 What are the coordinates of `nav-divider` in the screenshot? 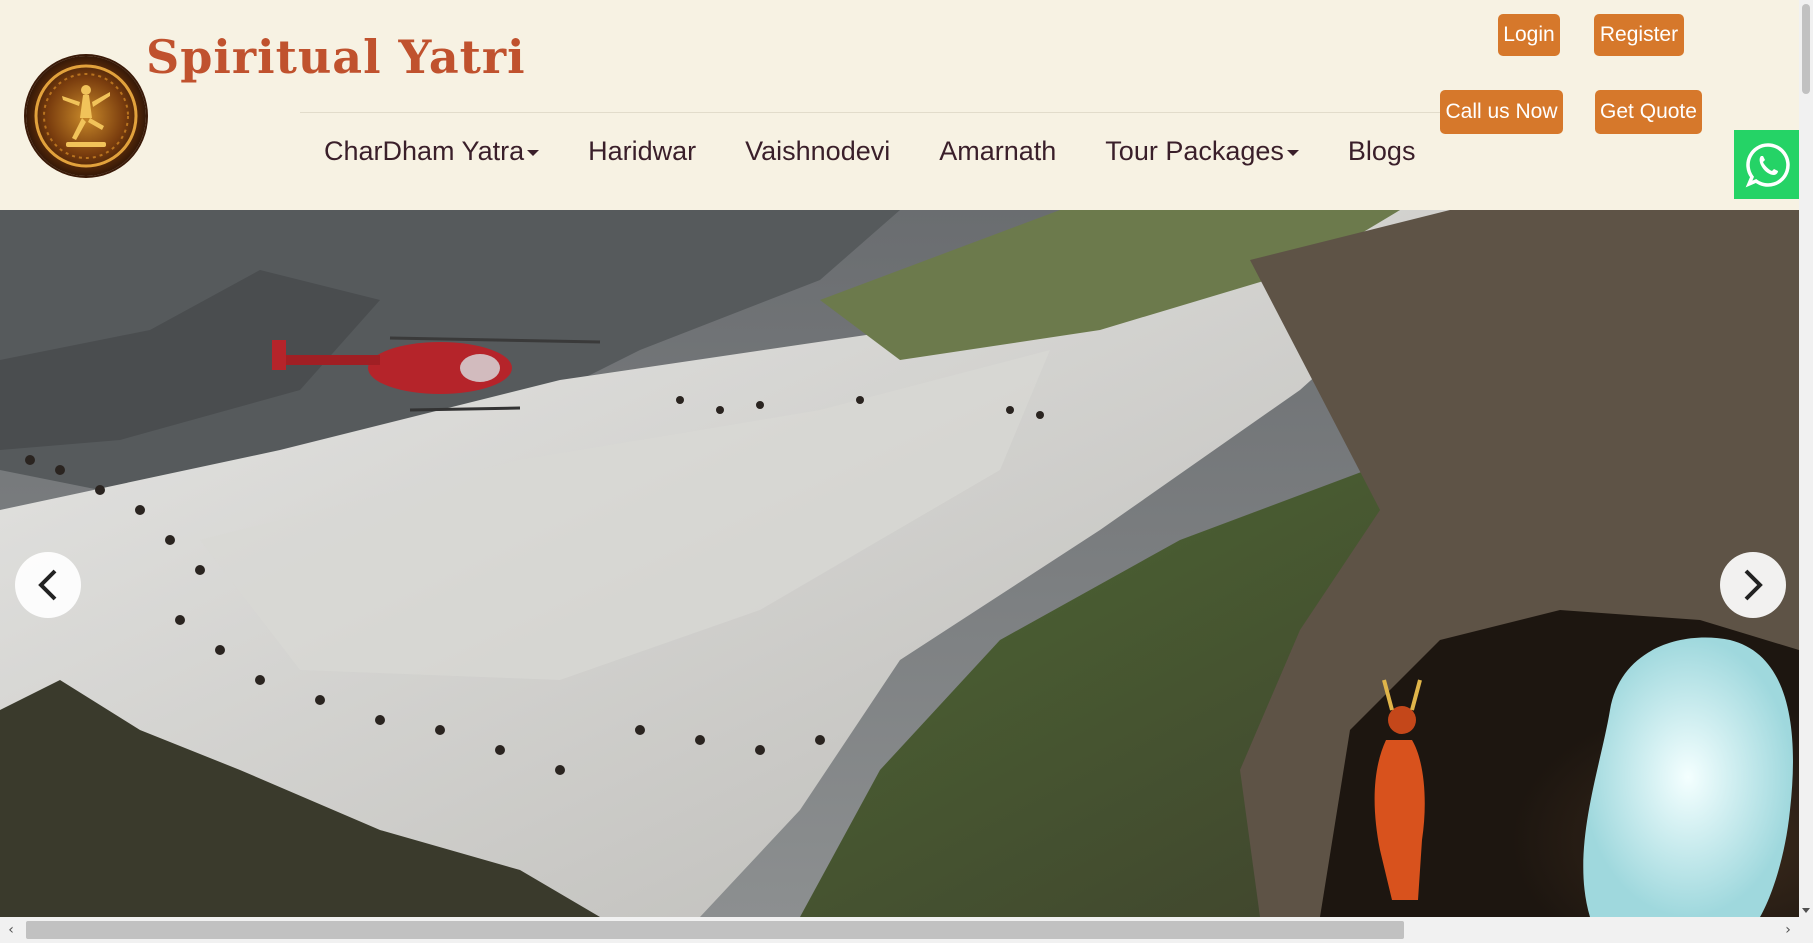 It's located at (870, 112).